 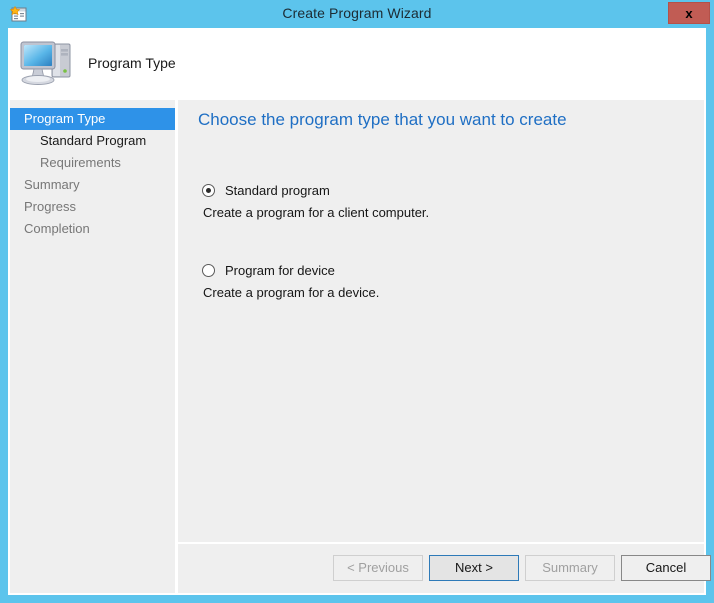 I want to click on radio-label-program-for-device: Program for device, so click(x=280, y=270).